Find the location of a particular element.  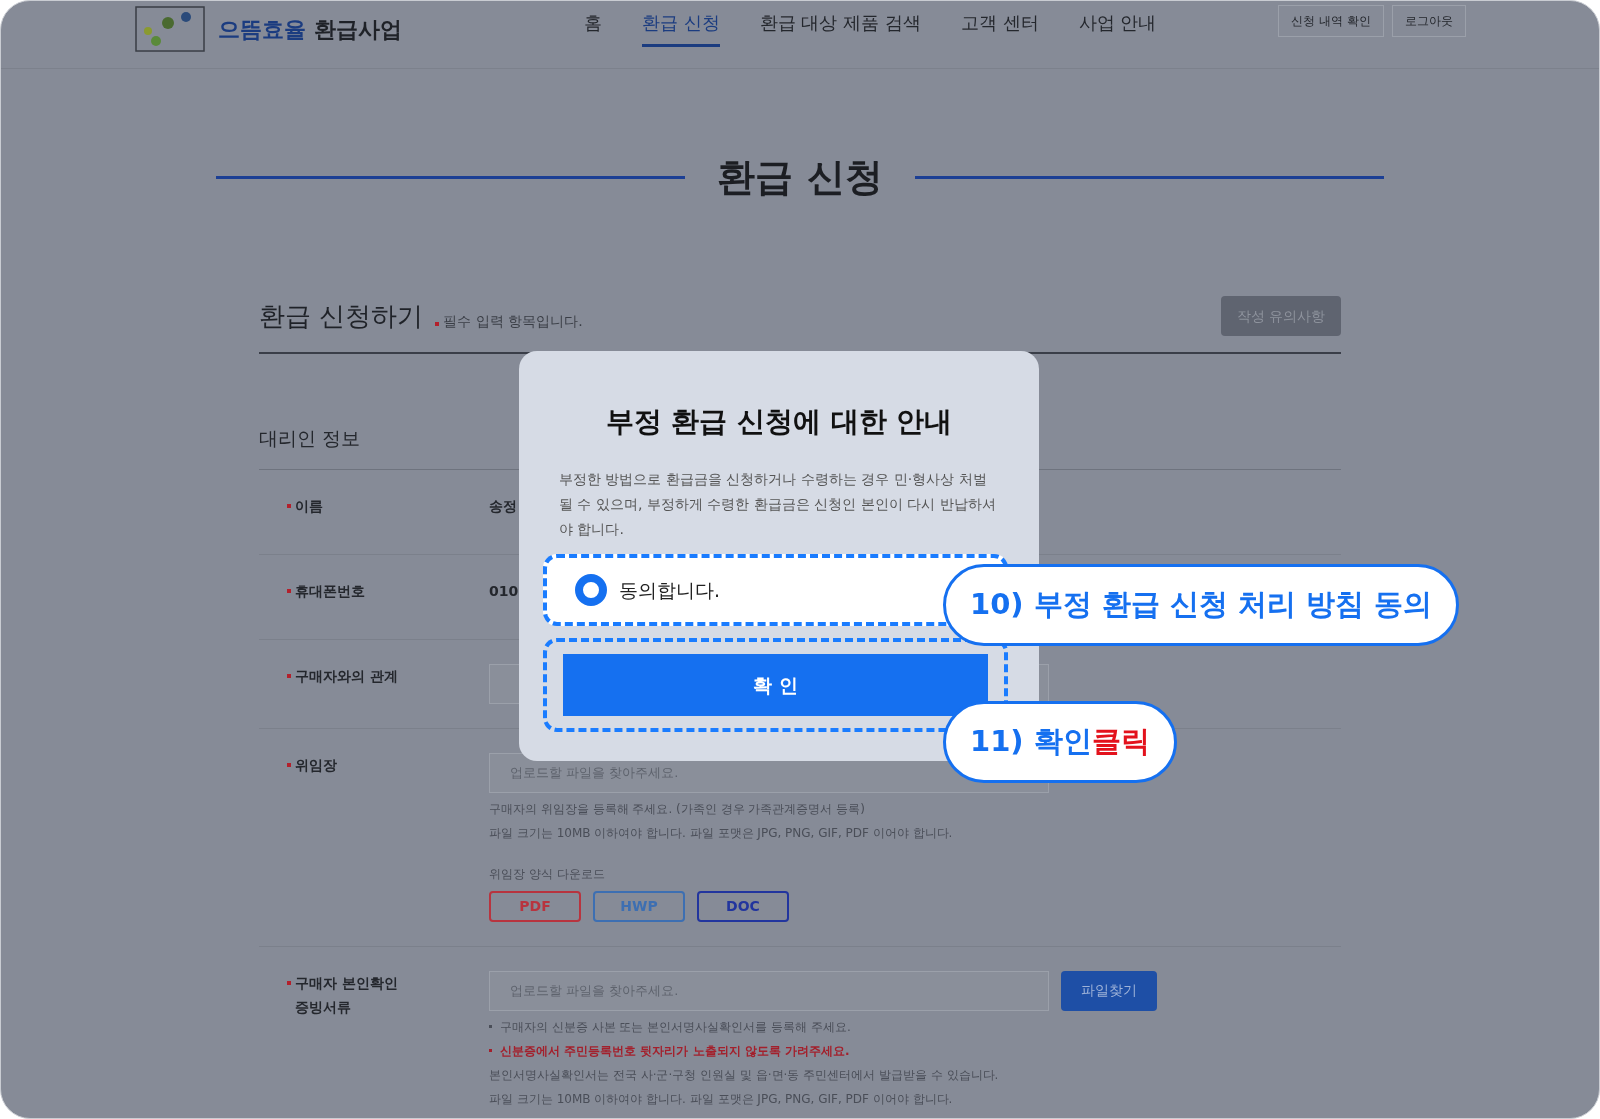

dialog-message: 부정한 방법으로 환급금을 신청하거나 수령하는 경우 민·형사상 처벌될 수 있으며, 부정하게 수령한 환급금은 신청인 본인이 다시 반납하셔야 합니다. is located at coordinates (778, 504).